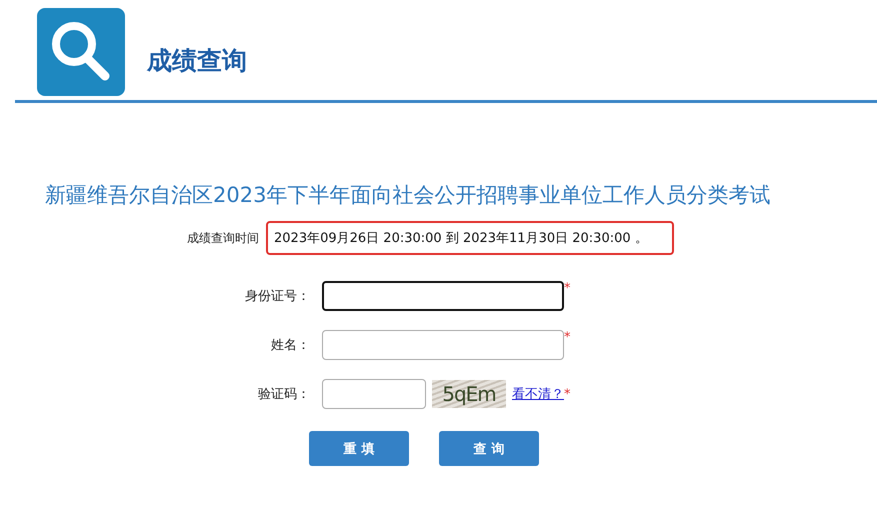  What do you see at coordinates (470, 238) in the screenshot?
I see `query-time-value: 2023年09月26日 20:30:00 到 2023年11月30日 20:30:00 。` at bounding box center [470, 238].